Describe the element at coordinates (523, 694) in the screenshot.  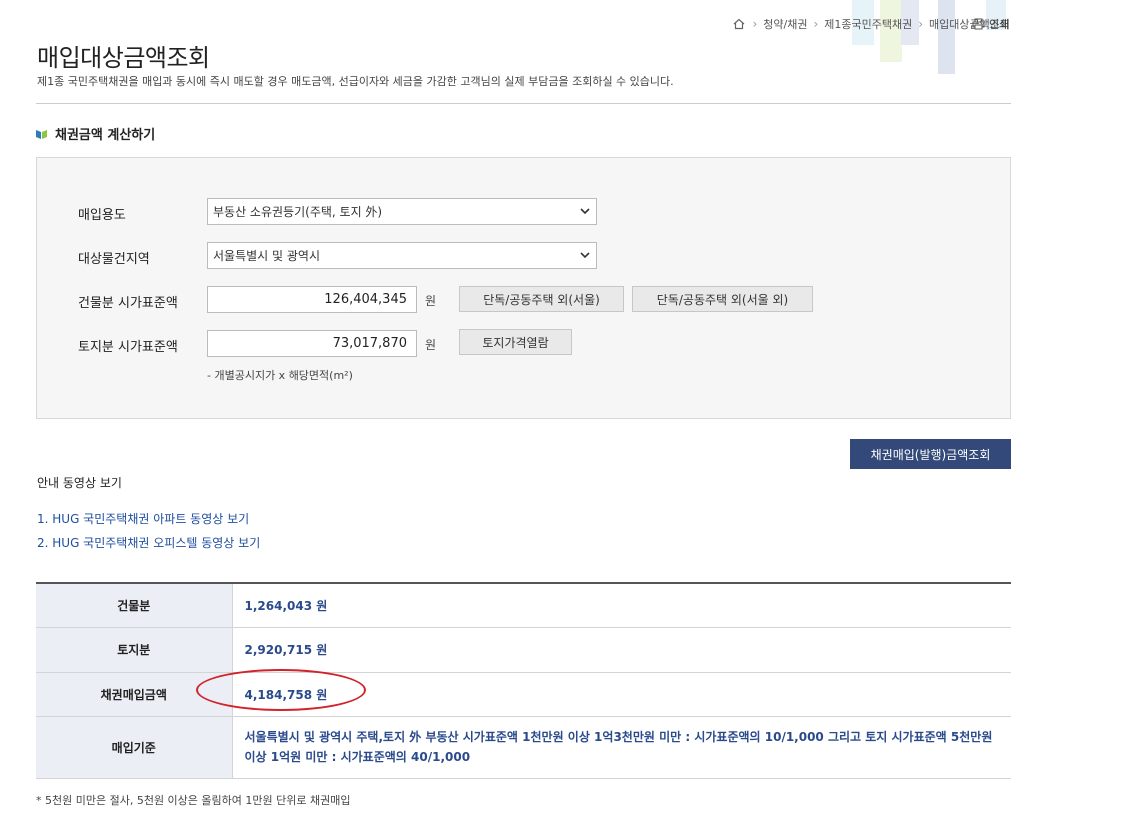
I see `table-row: 채권매입금액 4,184,758 원` at that location.